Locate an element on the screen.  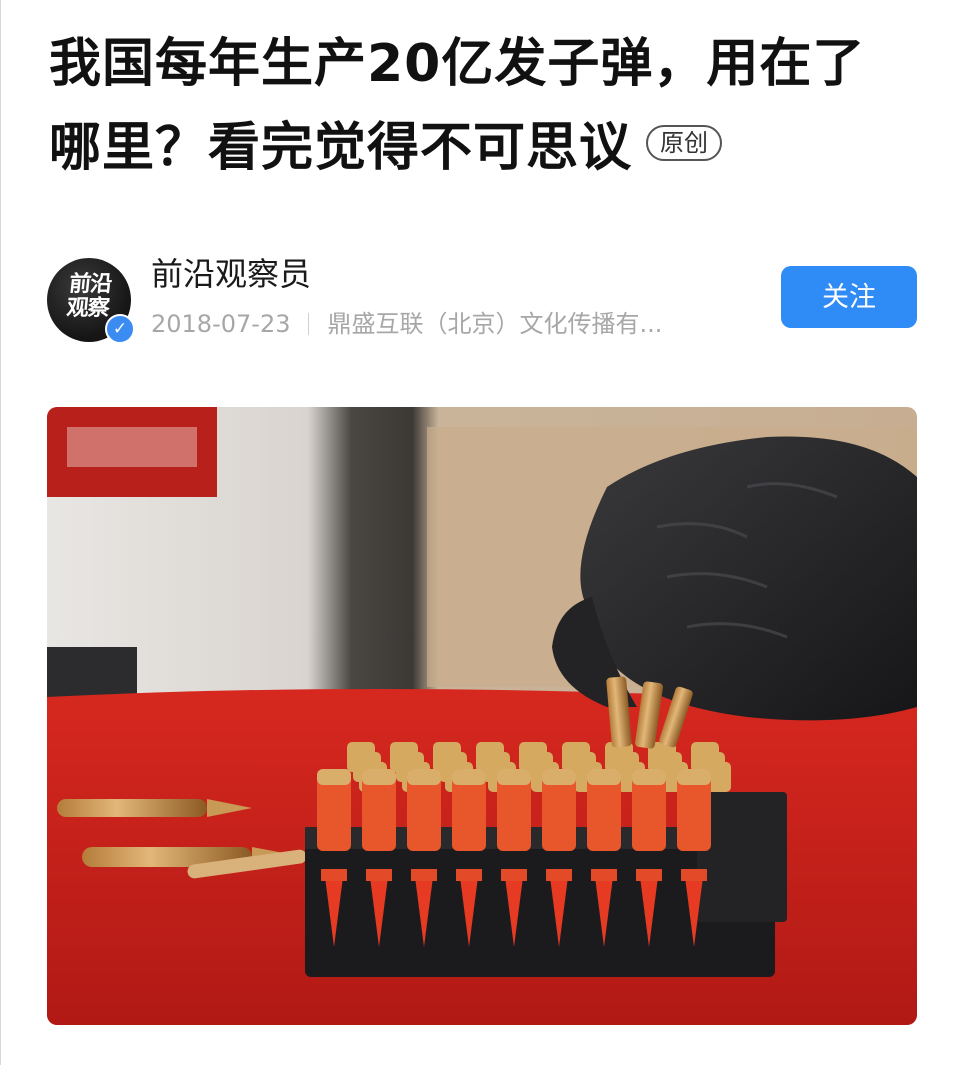
avatar-logo-text: 前沿 观察 is located at coordinates (88, 296).